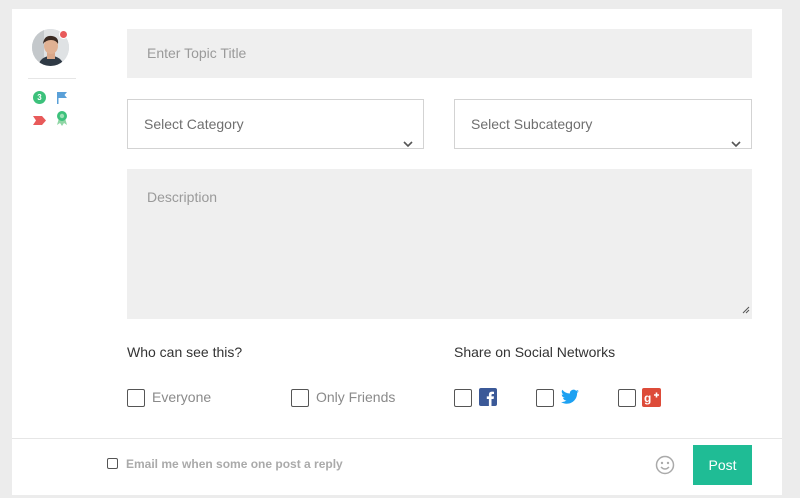 The height and width of the screenshot is (498, 800). Describe the element at coordinates (746, 309) in the screenshot. I see `resize-handle-icon` at that location.